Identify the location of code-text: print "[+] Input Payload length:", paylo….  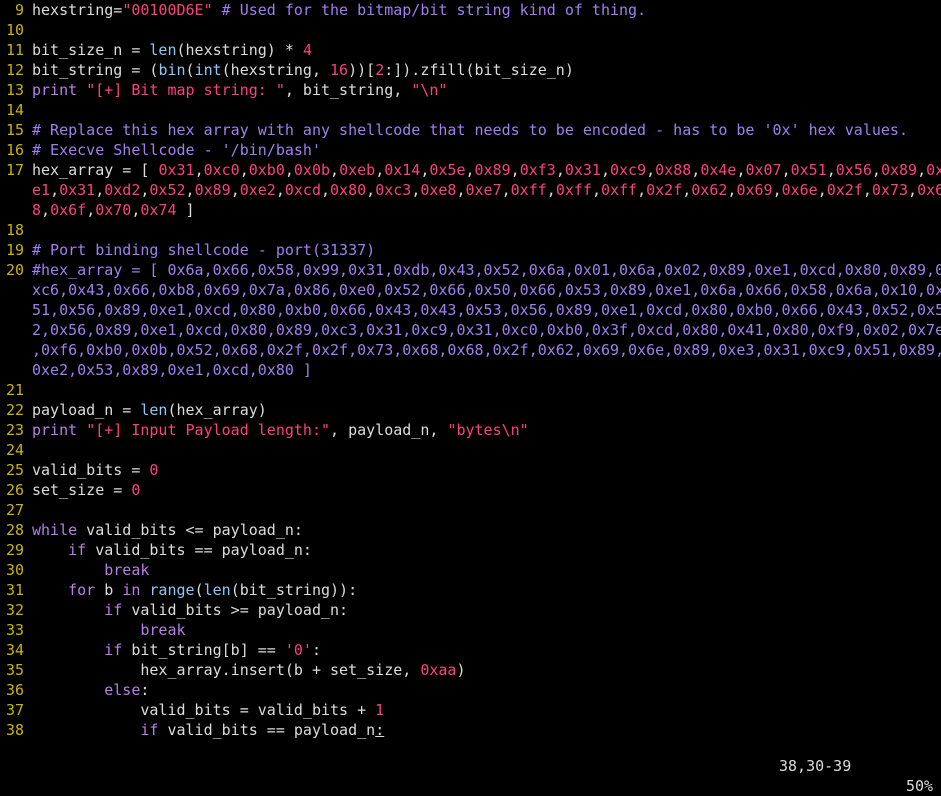
(486, 430).